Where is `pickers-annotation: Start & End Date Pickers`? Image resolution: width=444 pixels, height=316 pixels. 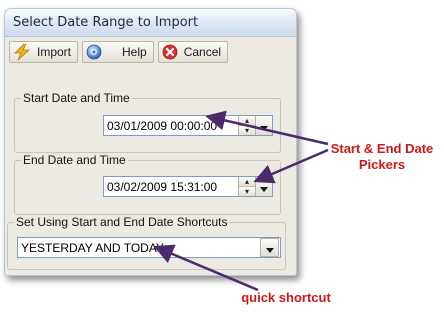
pickers-annotation: Start & End Date Pickers is located at coordinates (382, 157).